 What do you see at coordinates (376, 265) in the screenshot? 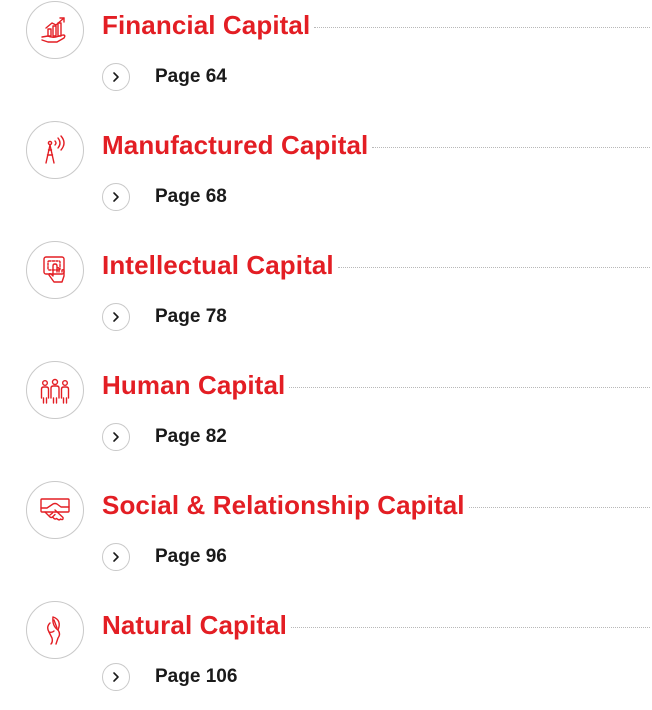
I see `capital-heading-row: Intellectual Capital` at bounding box center [376, 265].